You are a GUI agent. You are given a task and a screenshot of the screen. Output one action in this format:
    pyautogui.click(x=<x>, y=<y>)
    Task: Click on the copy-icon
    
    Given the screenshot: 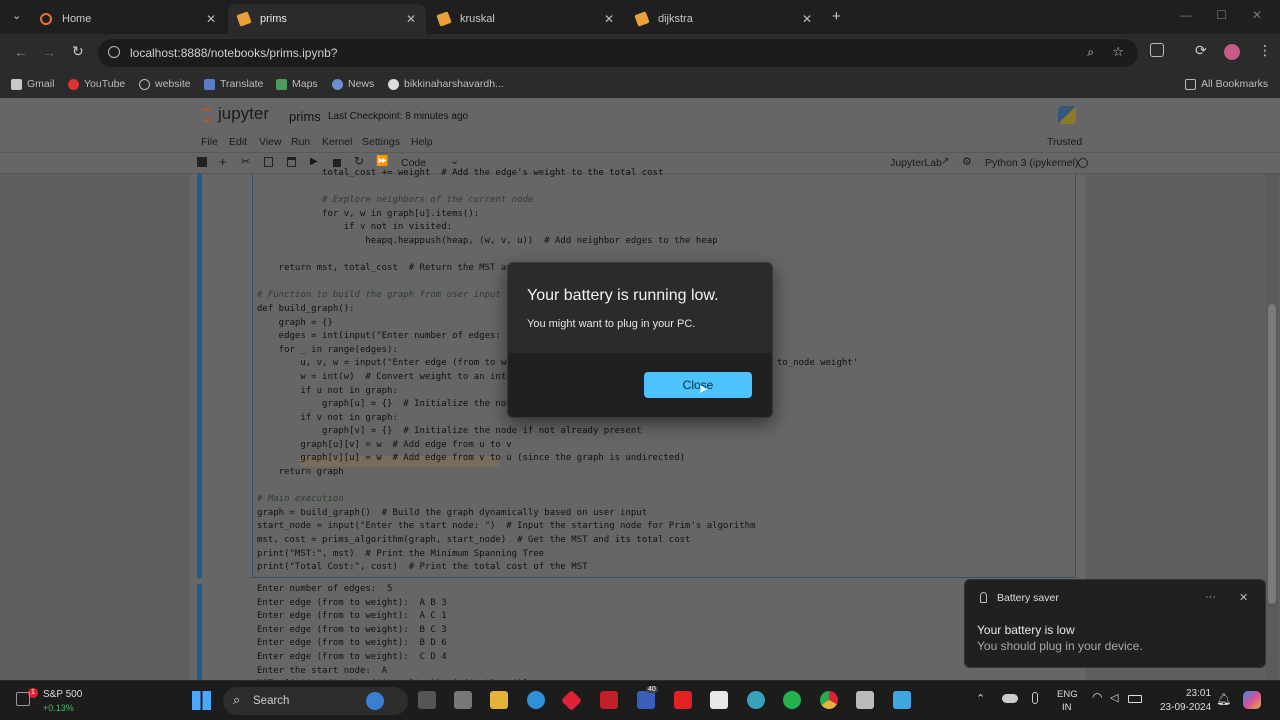 What is the action you would take?
    pyautogui.click(x=268, y=162)
    